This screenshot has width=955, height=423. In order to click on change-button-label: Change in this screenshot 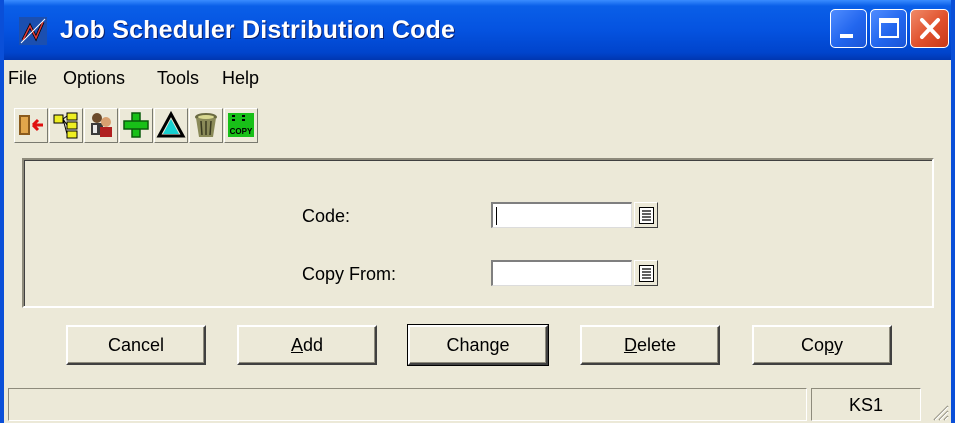, I will do `click(478, 344)`.